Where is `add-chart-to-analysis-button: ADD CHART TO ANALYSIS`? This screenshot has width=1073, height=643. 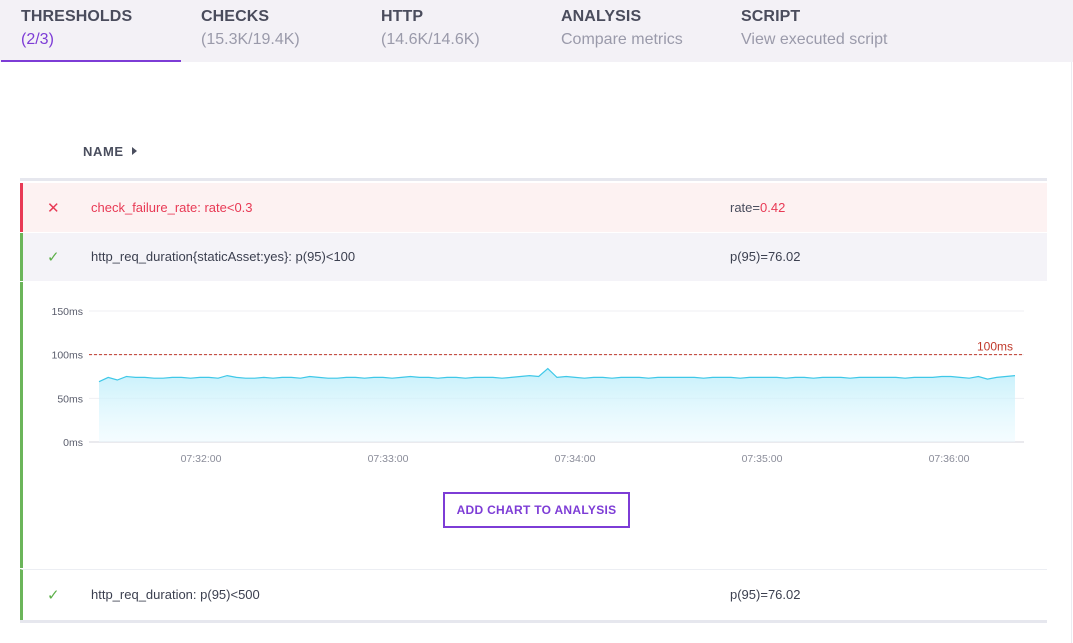 add-chart-to-analysis-button: ADD CHART TO ANALYSIS is located at coordinates (536, 510).